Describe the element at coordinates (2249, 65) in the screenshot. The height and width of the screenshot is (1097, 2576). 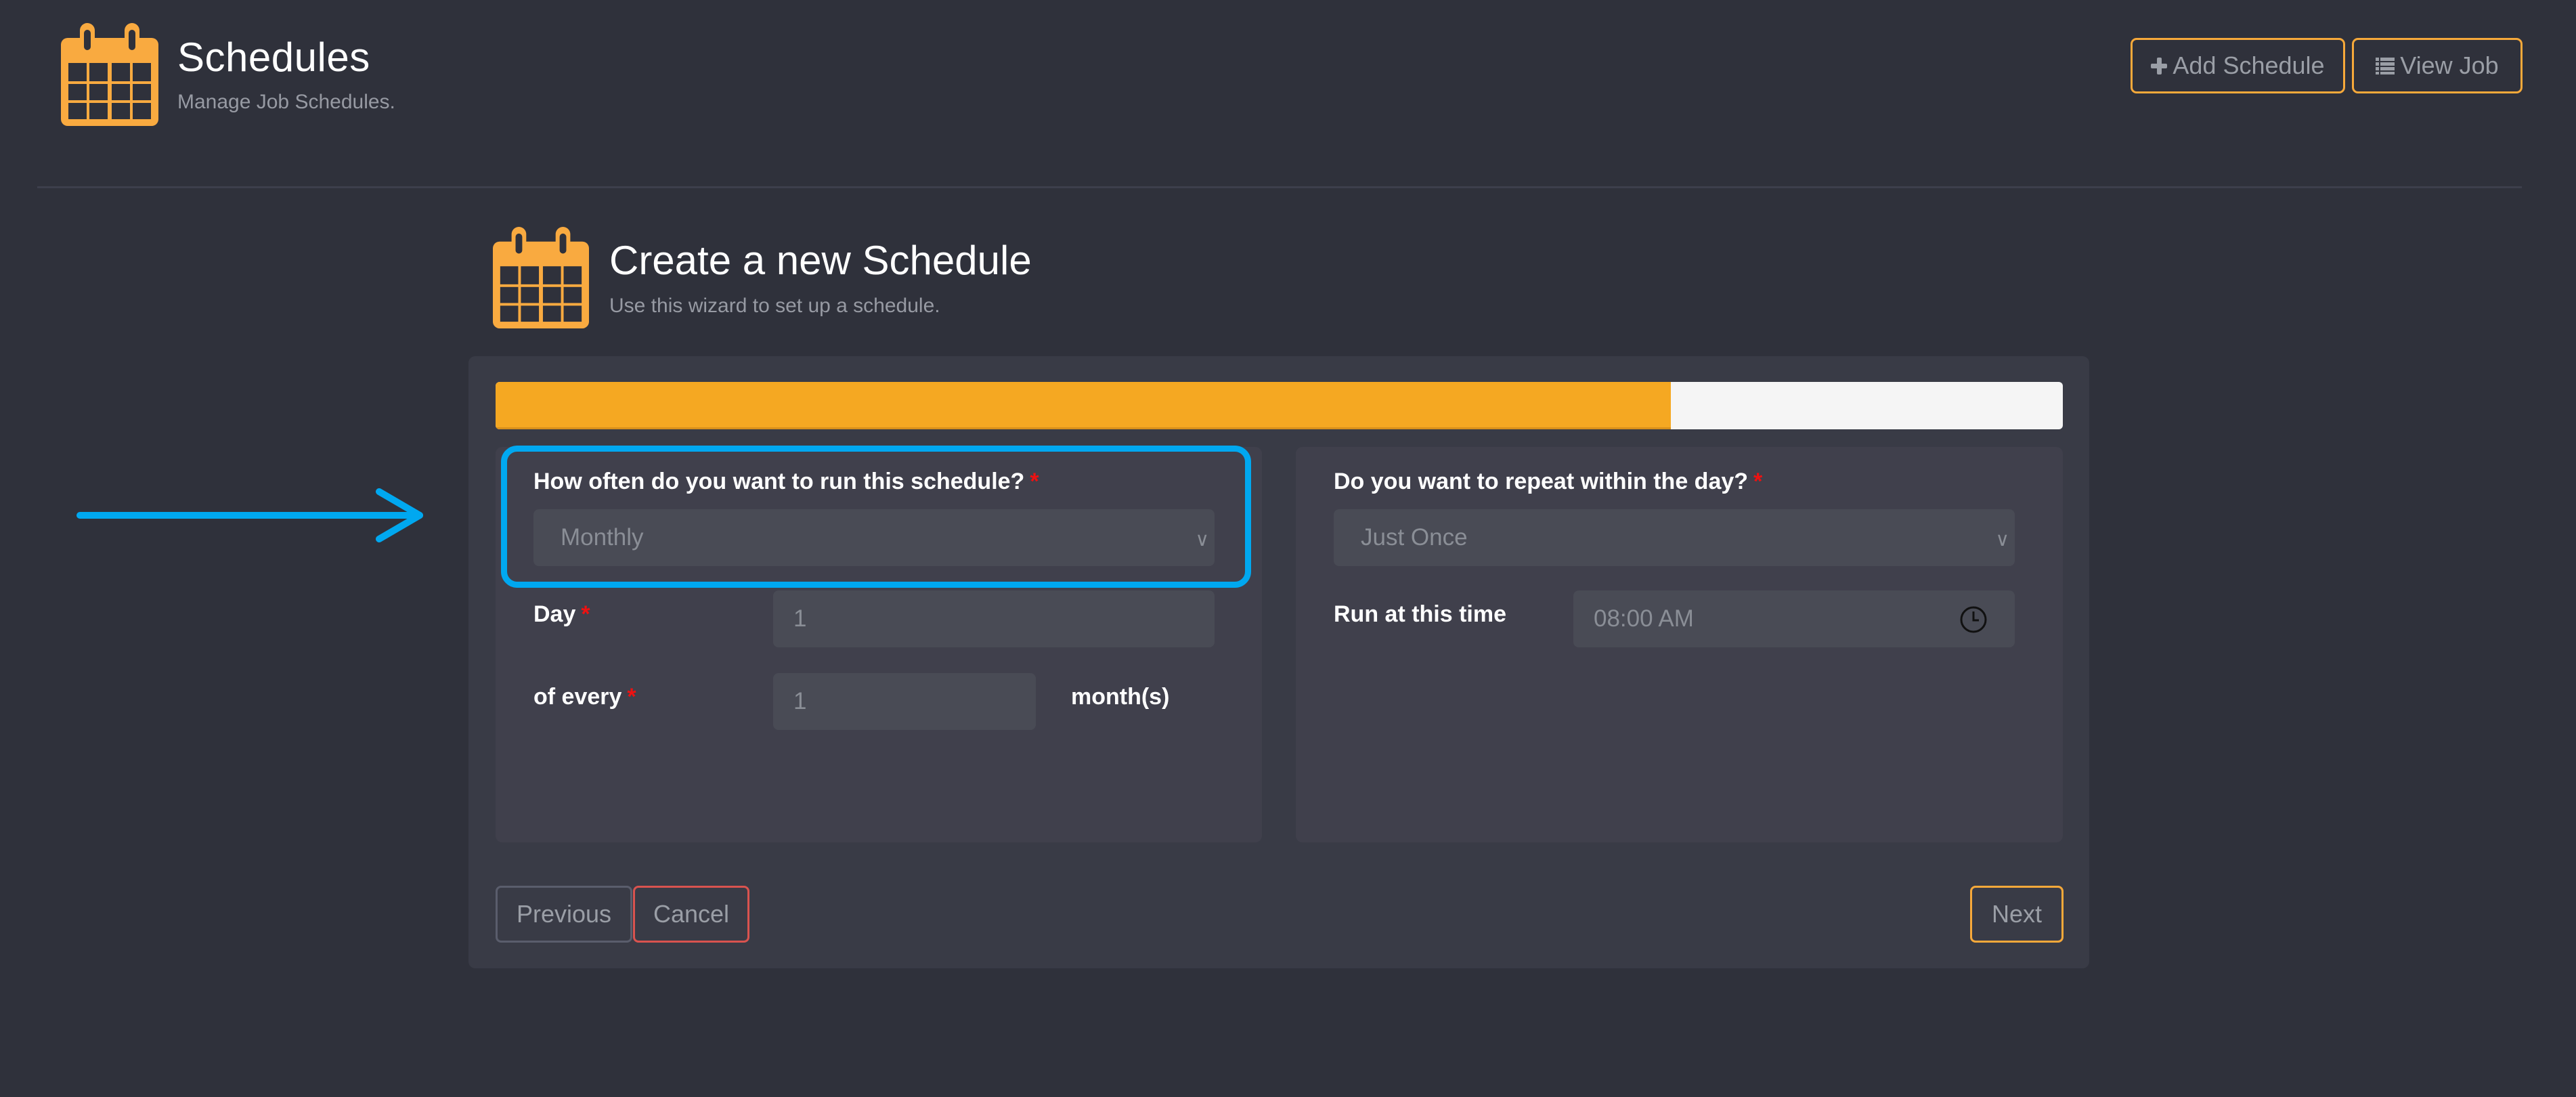
I see `add-schedule-label: Add Schedule` at that location.